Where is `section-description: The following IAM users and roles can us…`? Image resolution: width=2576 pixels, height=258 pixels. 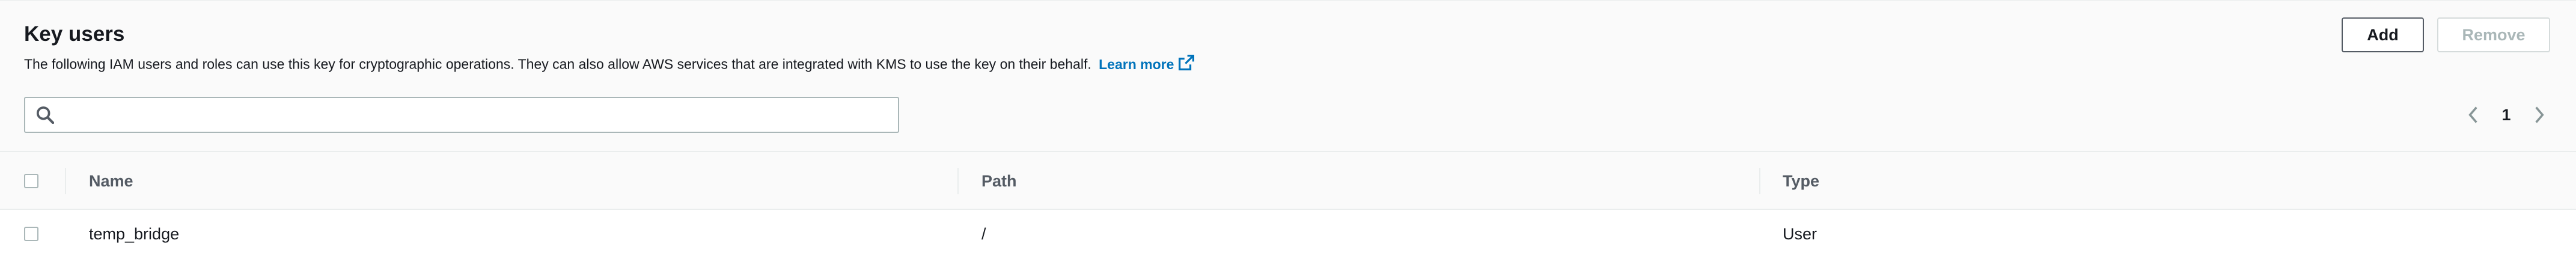 section-description: The following IAM users and roles can us… is located at coordinates (609, 64).